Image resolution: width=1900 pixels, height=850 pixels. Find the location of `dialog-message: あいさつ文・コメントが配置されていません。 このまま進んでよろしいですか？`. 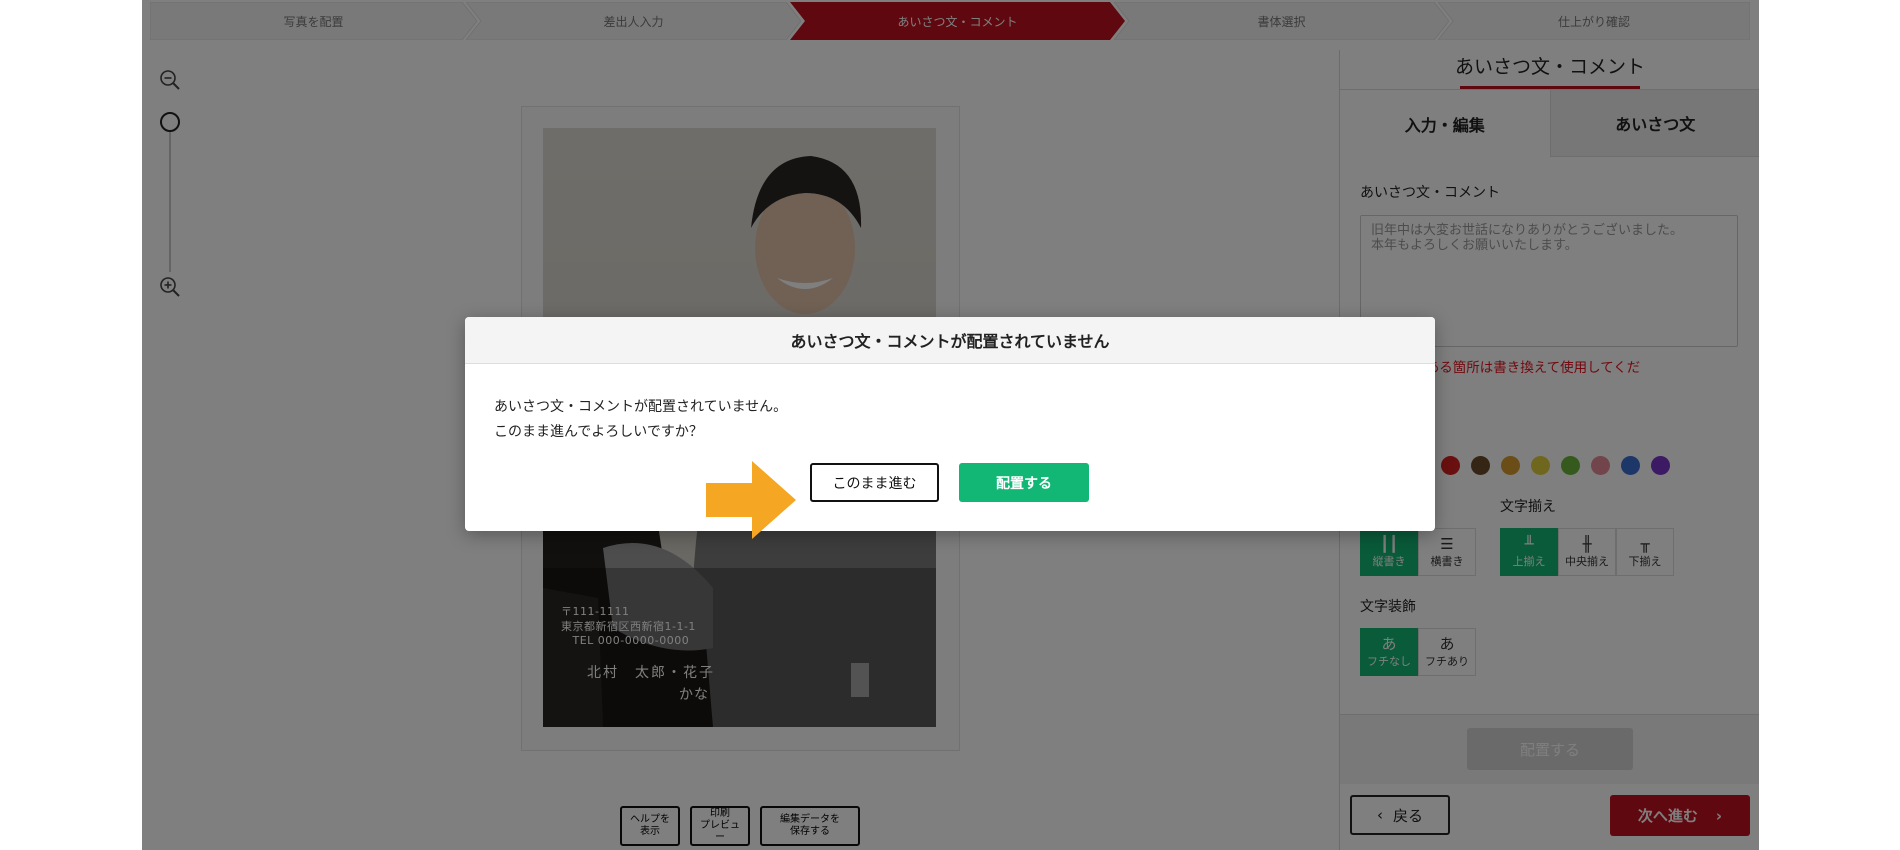

dialog-message: あいさつ文・コメントが配置されていません。 このまま進んでよろしいですか？ is located at coordinates (640, 420).